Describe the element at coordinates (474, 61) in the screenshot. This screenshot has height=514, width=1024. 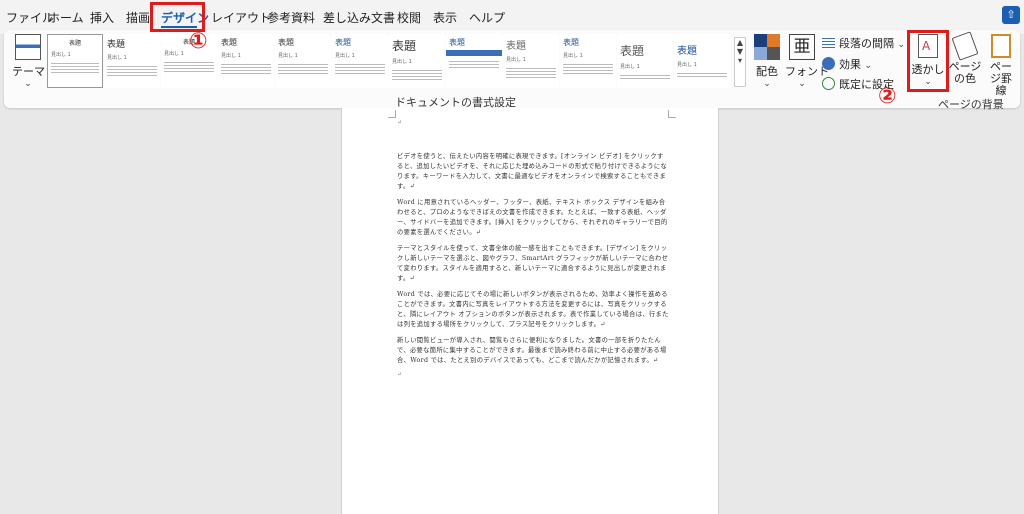
I see `gallery-item: 表題` at that location.